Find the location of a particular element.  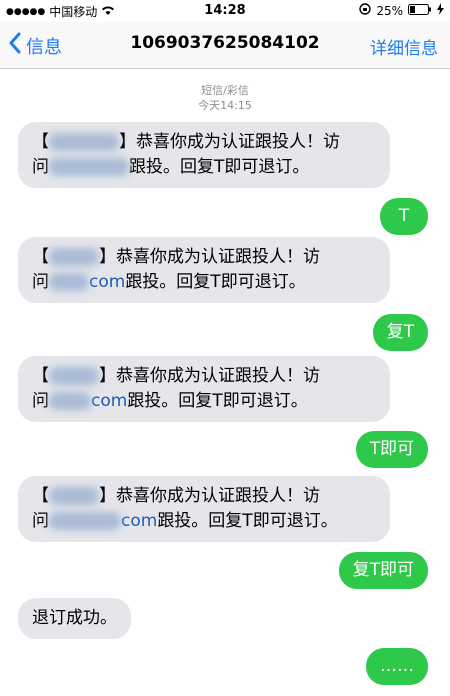

status-bar: ●●●●● 中国移动 14:28 25% is located at coordinates (225, 11).